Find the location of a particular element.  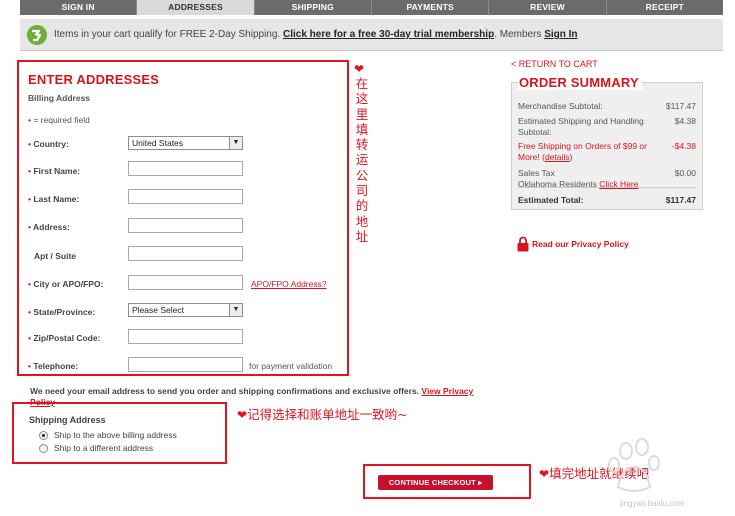

step-receipt: RECEIPT is located at coordinates (665, 7).